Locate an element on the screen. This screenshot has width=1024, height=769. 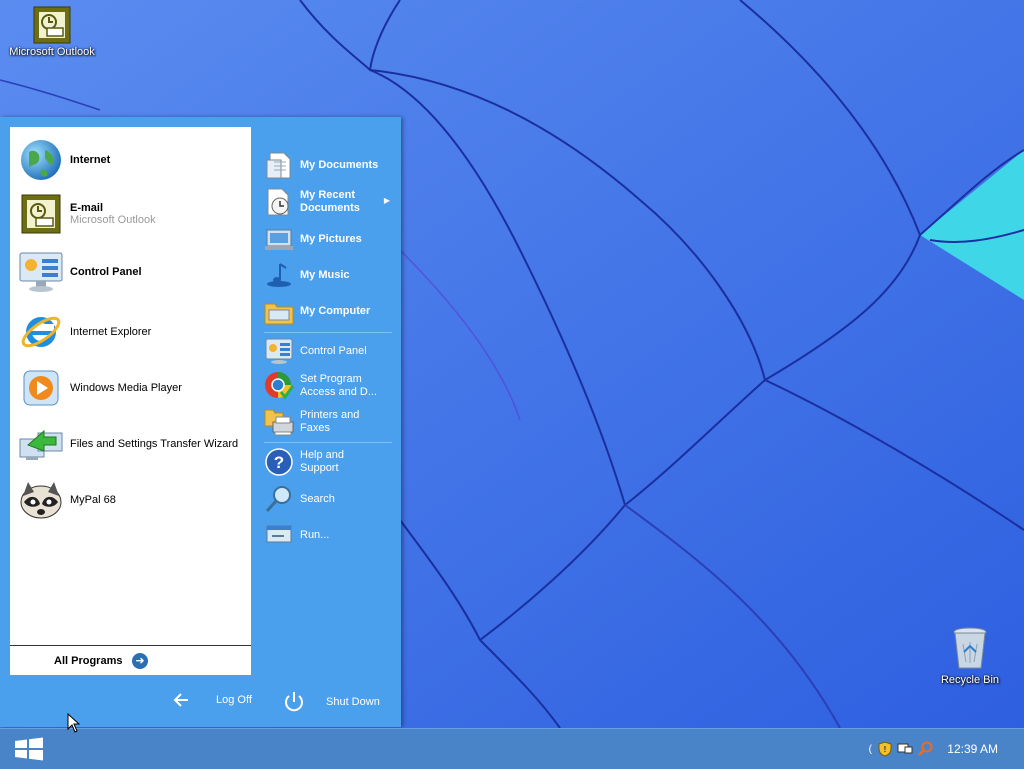
place-label: Control Panel is located at coordinates (333, 350).